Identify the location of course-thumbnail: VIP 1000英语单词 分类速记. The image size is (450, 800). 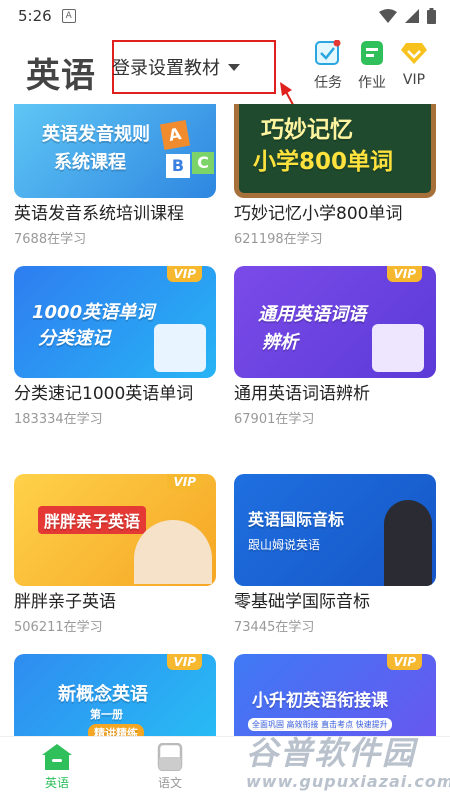
(115, 322).